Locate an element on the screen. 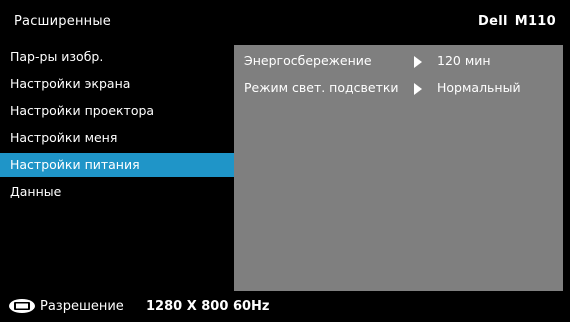  menu-item-label: Данные is located at coordinates (36, 191).